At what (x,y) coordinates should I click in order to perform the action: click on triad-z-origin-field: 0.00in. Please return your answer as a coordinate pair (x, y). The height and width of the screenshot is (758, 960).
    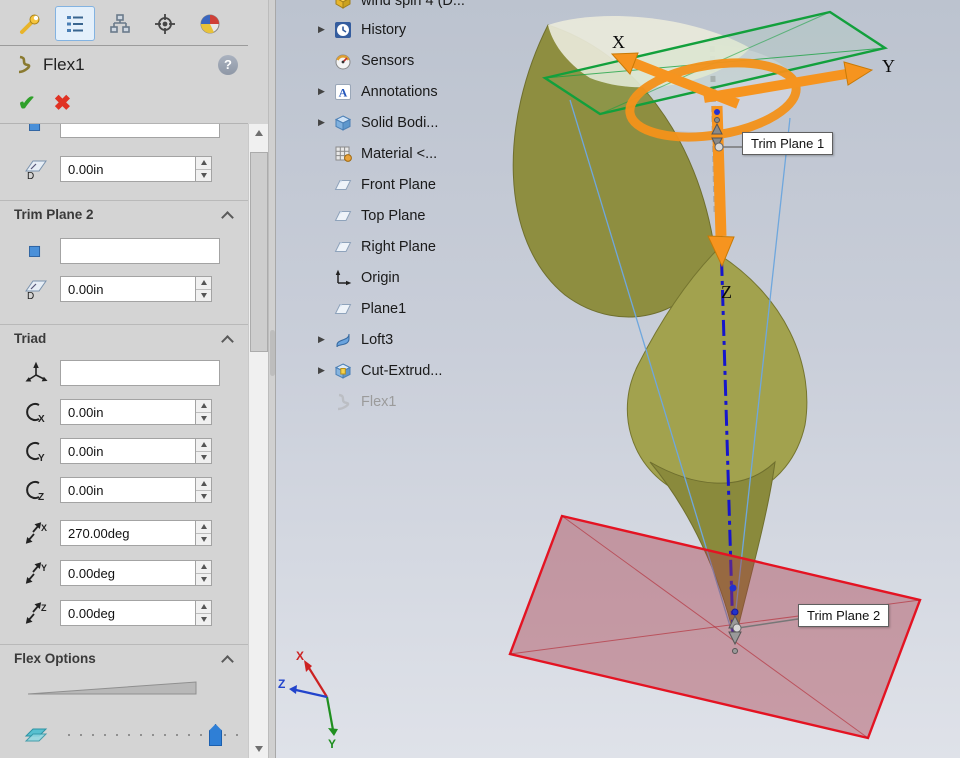
    Looking at the image, I should click on (128, 490).